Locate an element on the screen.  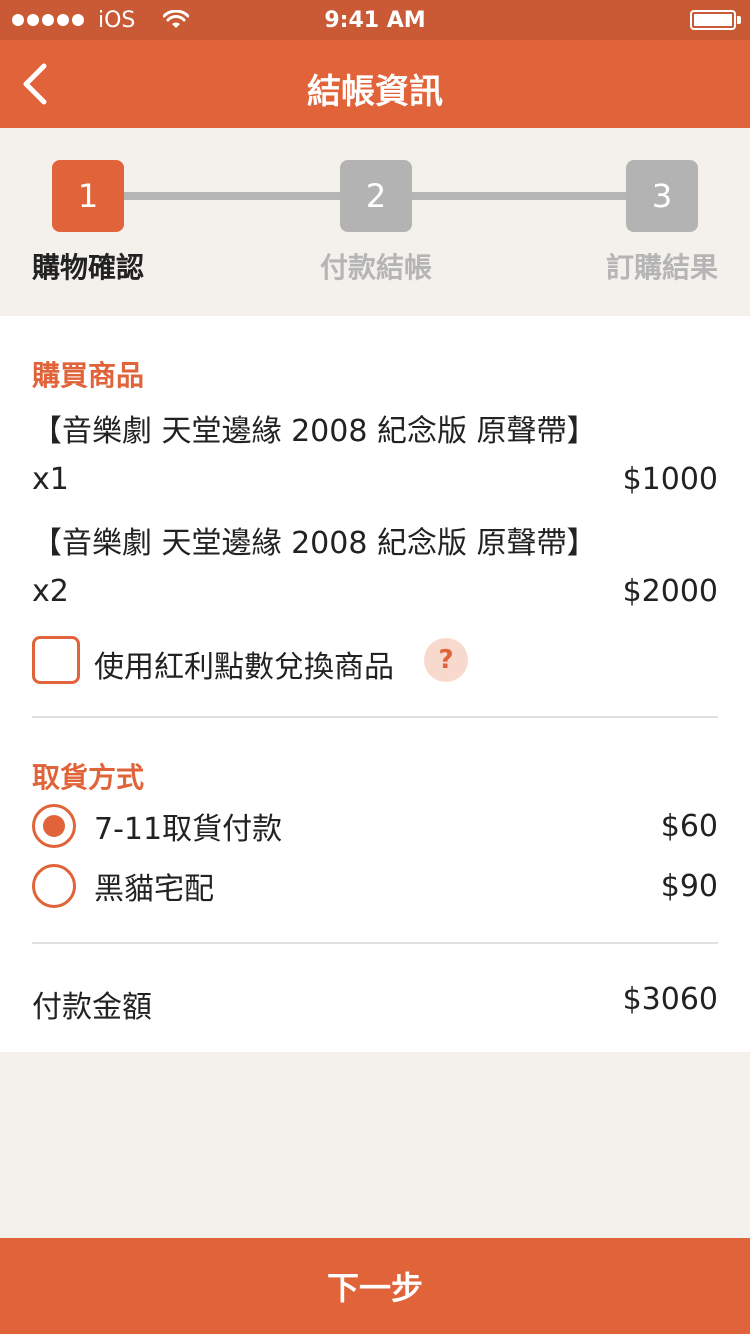
delivery-option-price: $90 is located at coordinates (689, 886).